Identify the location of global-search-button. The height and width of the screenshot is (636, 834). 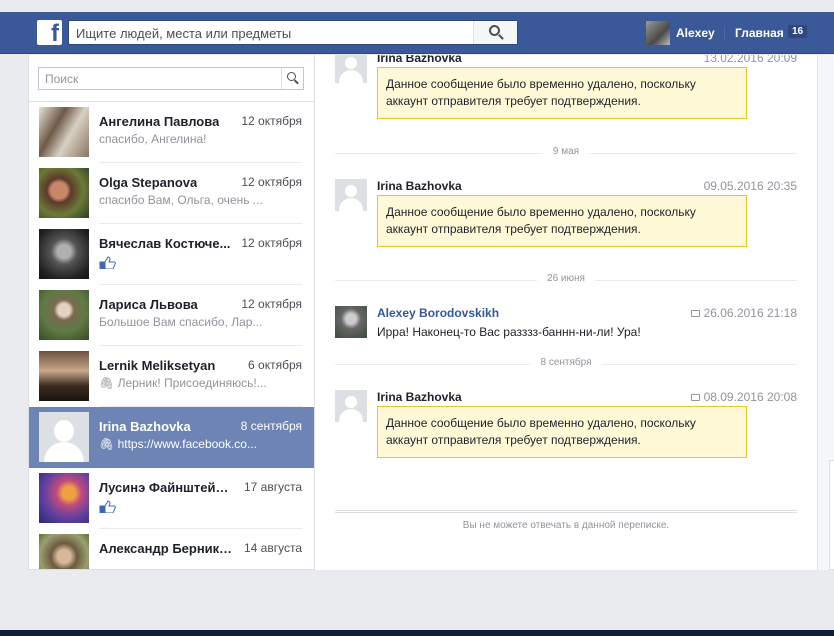
(495, 32).